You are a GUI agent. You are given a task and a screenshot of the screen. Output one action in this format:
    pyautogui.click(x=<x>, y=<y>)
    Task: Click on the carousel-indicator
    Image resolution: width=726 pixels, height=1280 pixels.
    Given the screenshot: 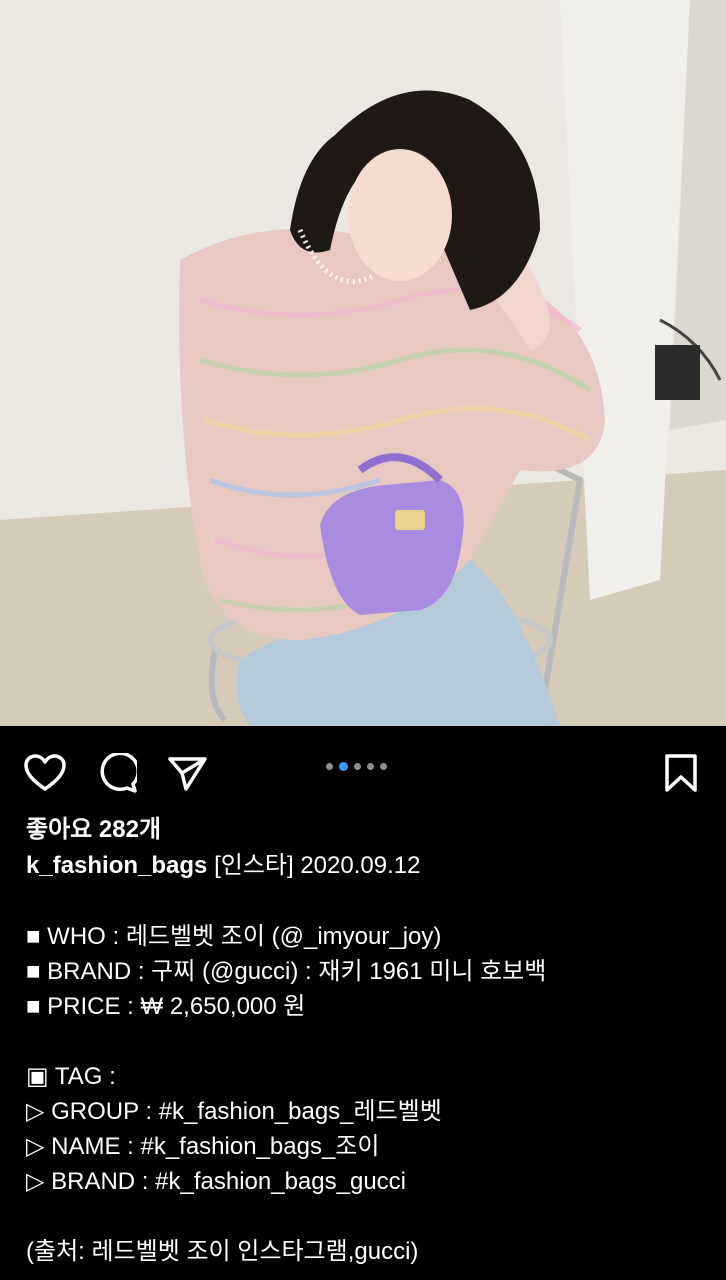 What is the action you would take?
    pyautogui.click(x=356, y=766)
    